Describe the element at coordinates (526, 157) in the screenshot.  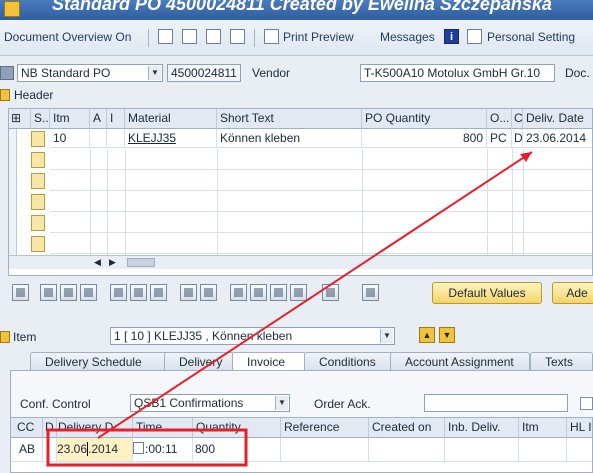
I see `annotation-arrow-head` at that location.